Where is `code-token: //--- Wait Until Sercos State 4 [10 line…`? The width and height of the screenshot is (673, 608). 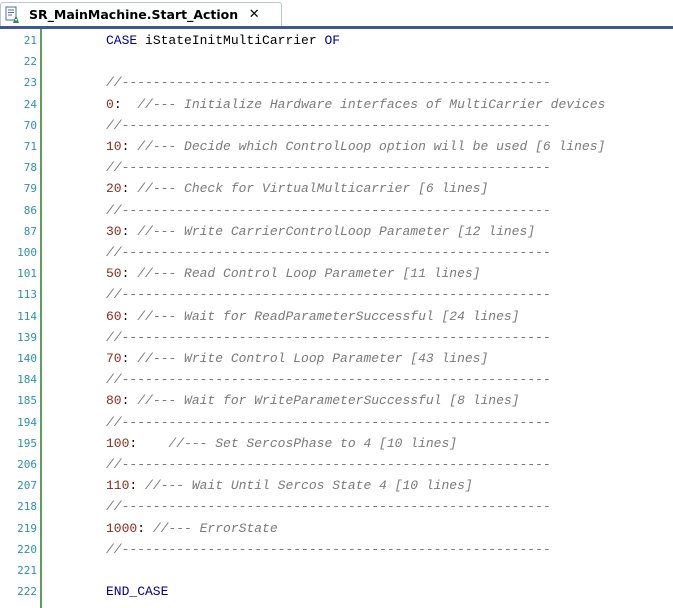 code-token: //--- Wait Until Sercos State 4 [10 line… is located at coordinates (309, 486).